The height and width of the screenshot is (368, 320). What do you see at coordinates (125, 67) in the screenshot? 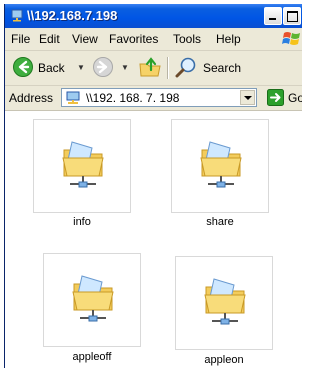
I see `forward-dropdown-icon: ▼` at bounding box center [125, 67].